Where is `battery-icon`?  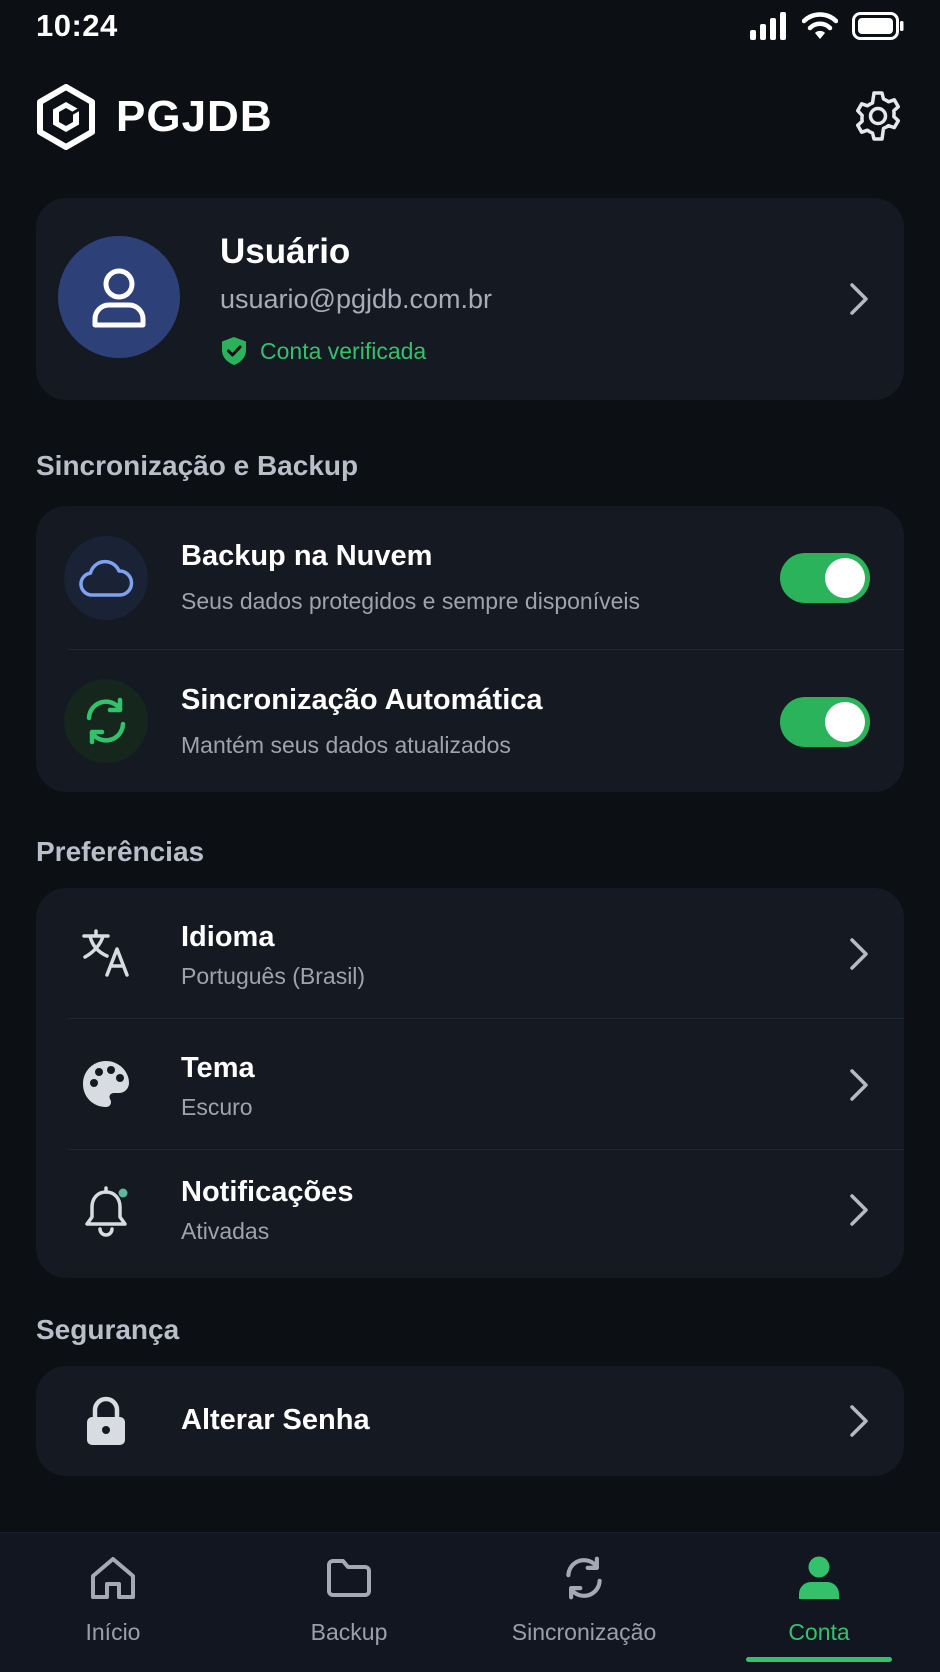
battery-icon is located at coordinates (878, 26).